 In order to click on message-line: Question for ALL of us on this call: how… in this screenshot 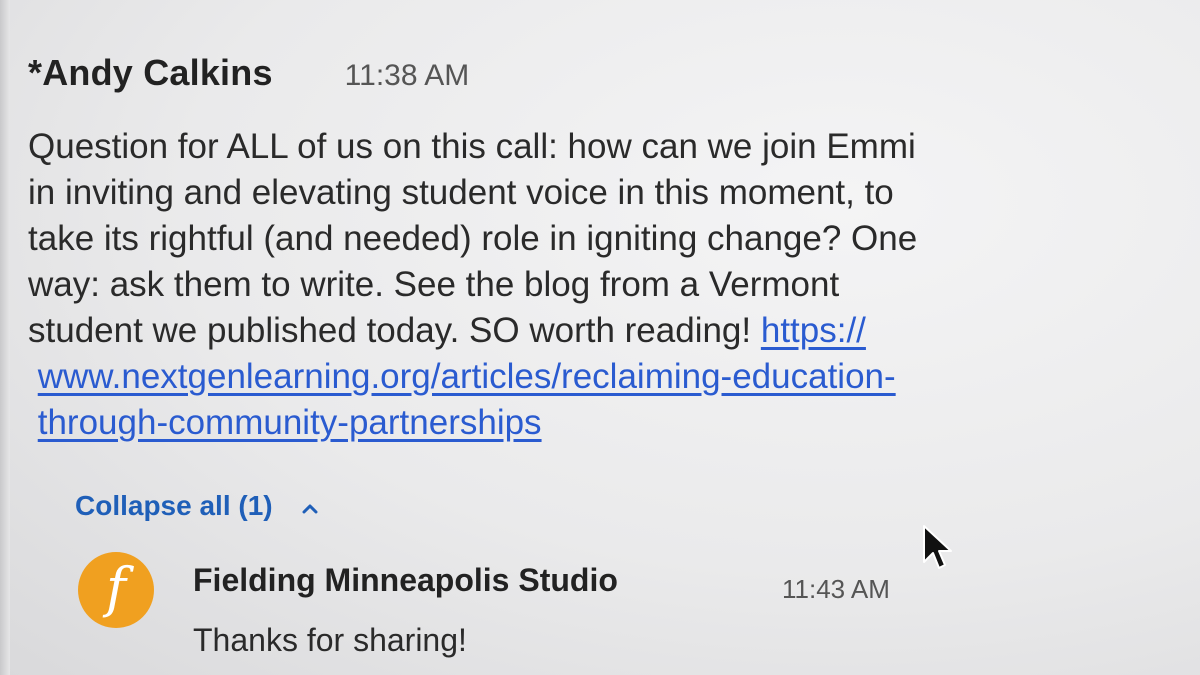, I will do `click(472, 146)`.